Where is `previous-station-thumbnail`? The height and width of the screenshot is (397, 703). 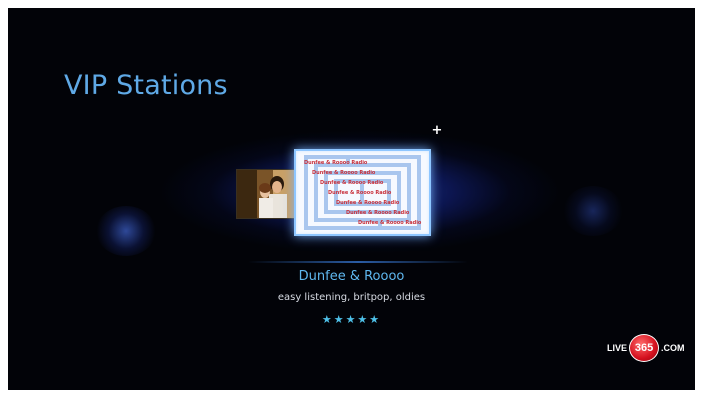
previous-station-thumbnail is located at coordinates (269, 194).